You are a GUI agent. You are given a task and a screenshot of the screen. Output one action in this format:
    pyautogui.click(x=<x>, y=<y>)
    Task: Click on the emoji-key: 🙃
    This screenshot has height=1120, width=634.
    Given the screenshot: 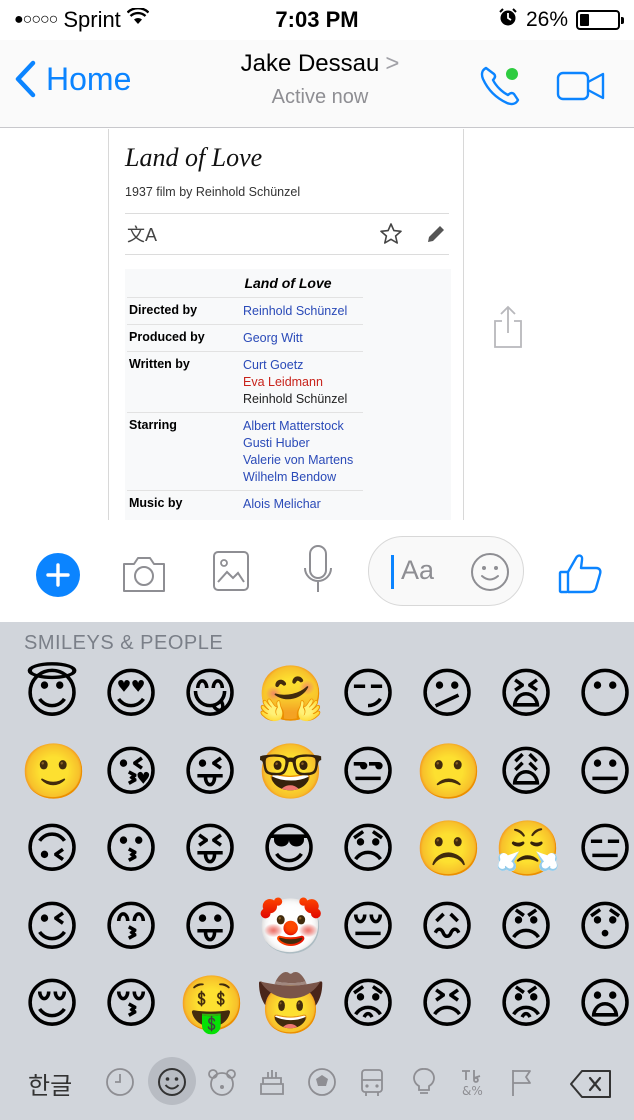 What is the action you would take?
    pyautogui.click(x=52, y=849)
    